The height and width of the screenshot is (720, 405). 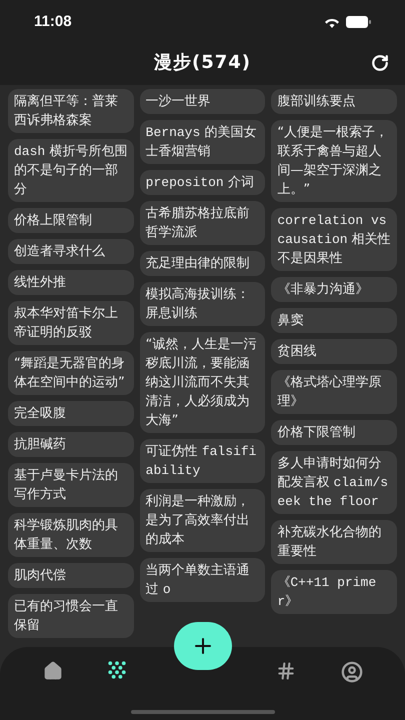 I want to click on topic-card: 腹部训练要点, so click(x=334, y=101).